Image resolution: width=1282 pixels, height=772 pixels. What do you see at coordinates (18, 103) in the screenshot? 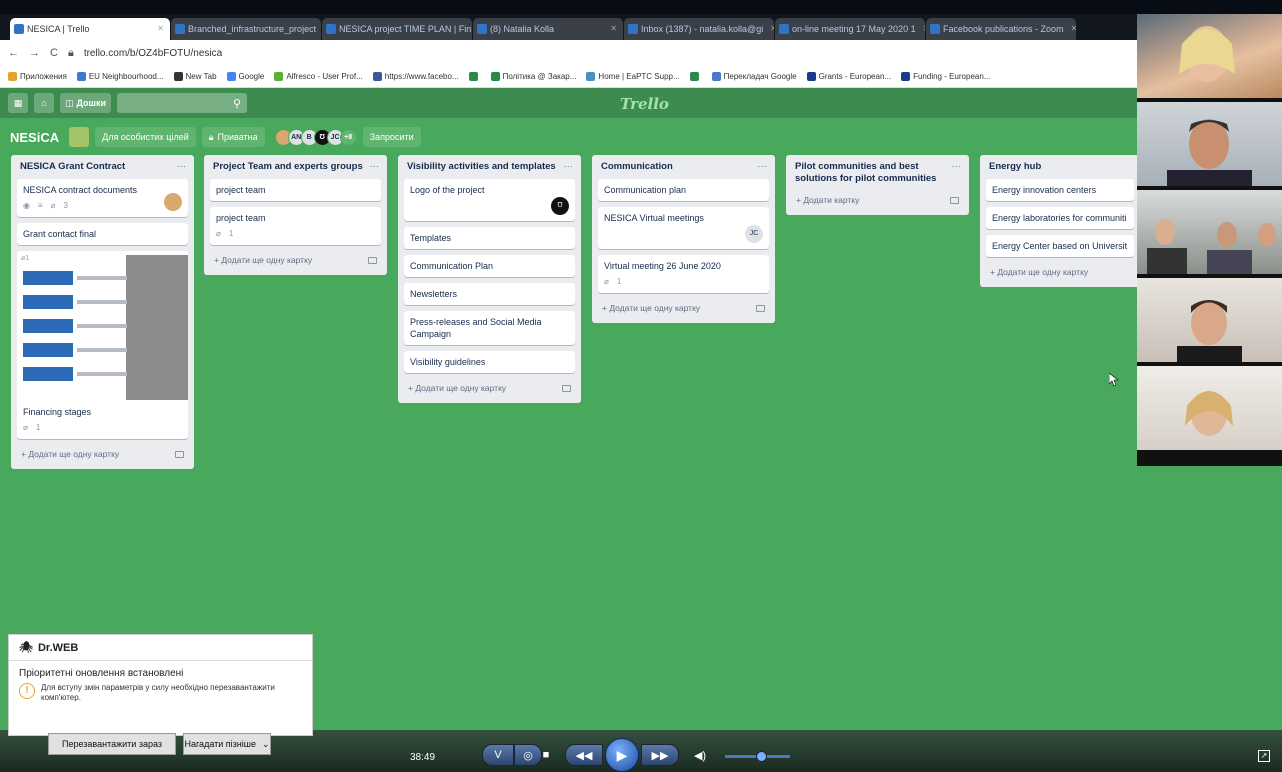
I see `apps-button: ▦` at bounding box center [18, 103].